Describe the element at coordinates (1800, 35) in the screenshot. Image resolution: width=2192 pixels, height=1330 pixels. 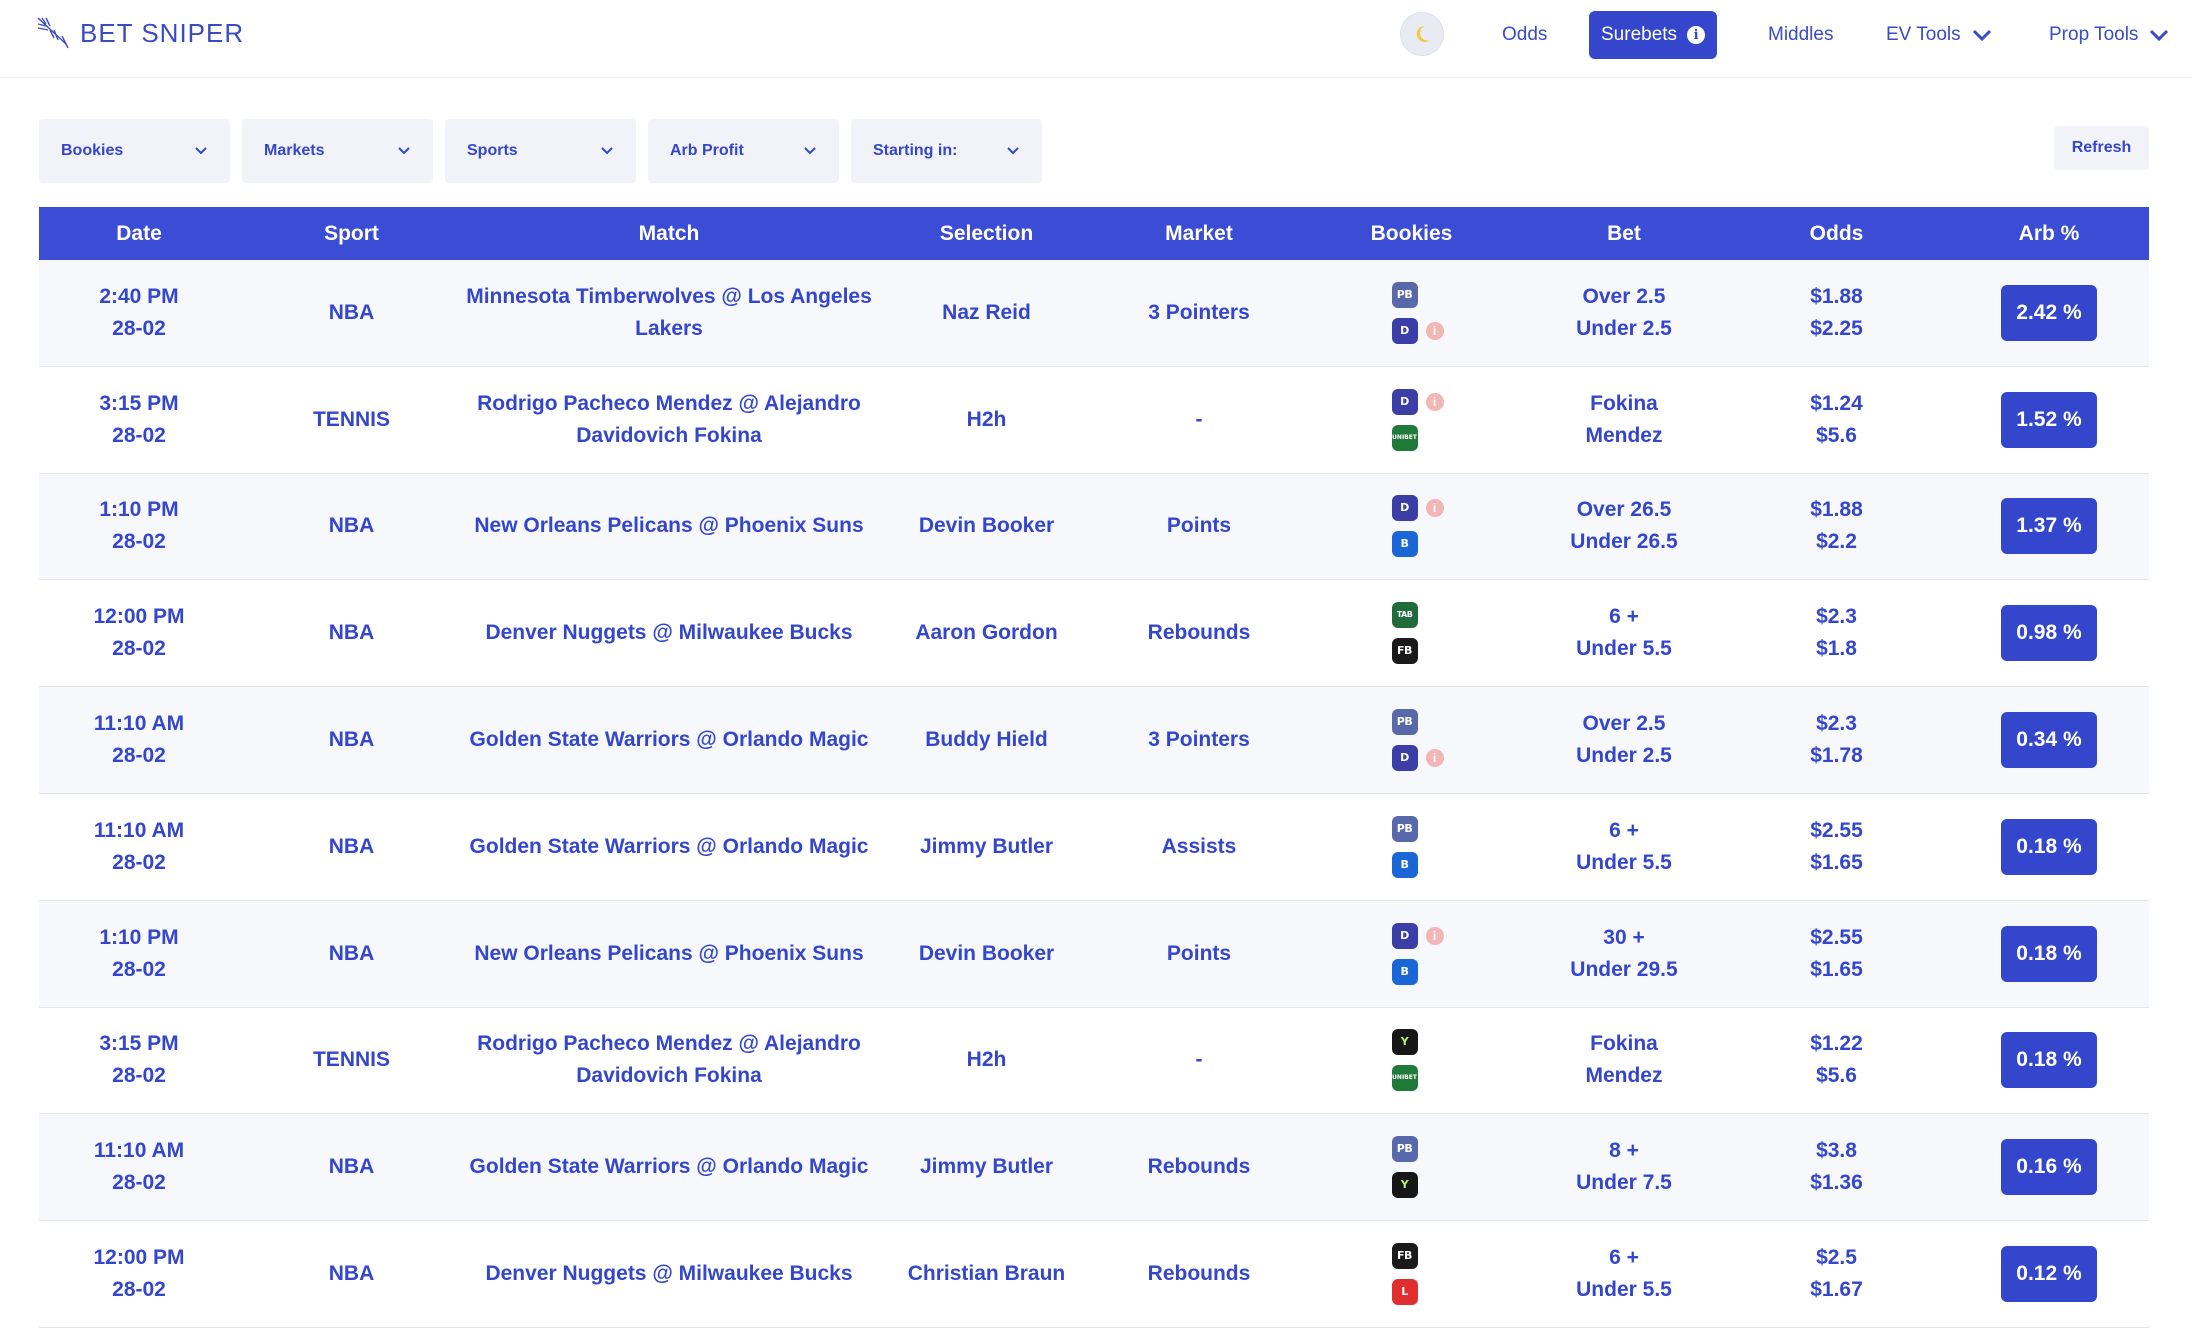
I see `nav-middles: Middles` at that location.